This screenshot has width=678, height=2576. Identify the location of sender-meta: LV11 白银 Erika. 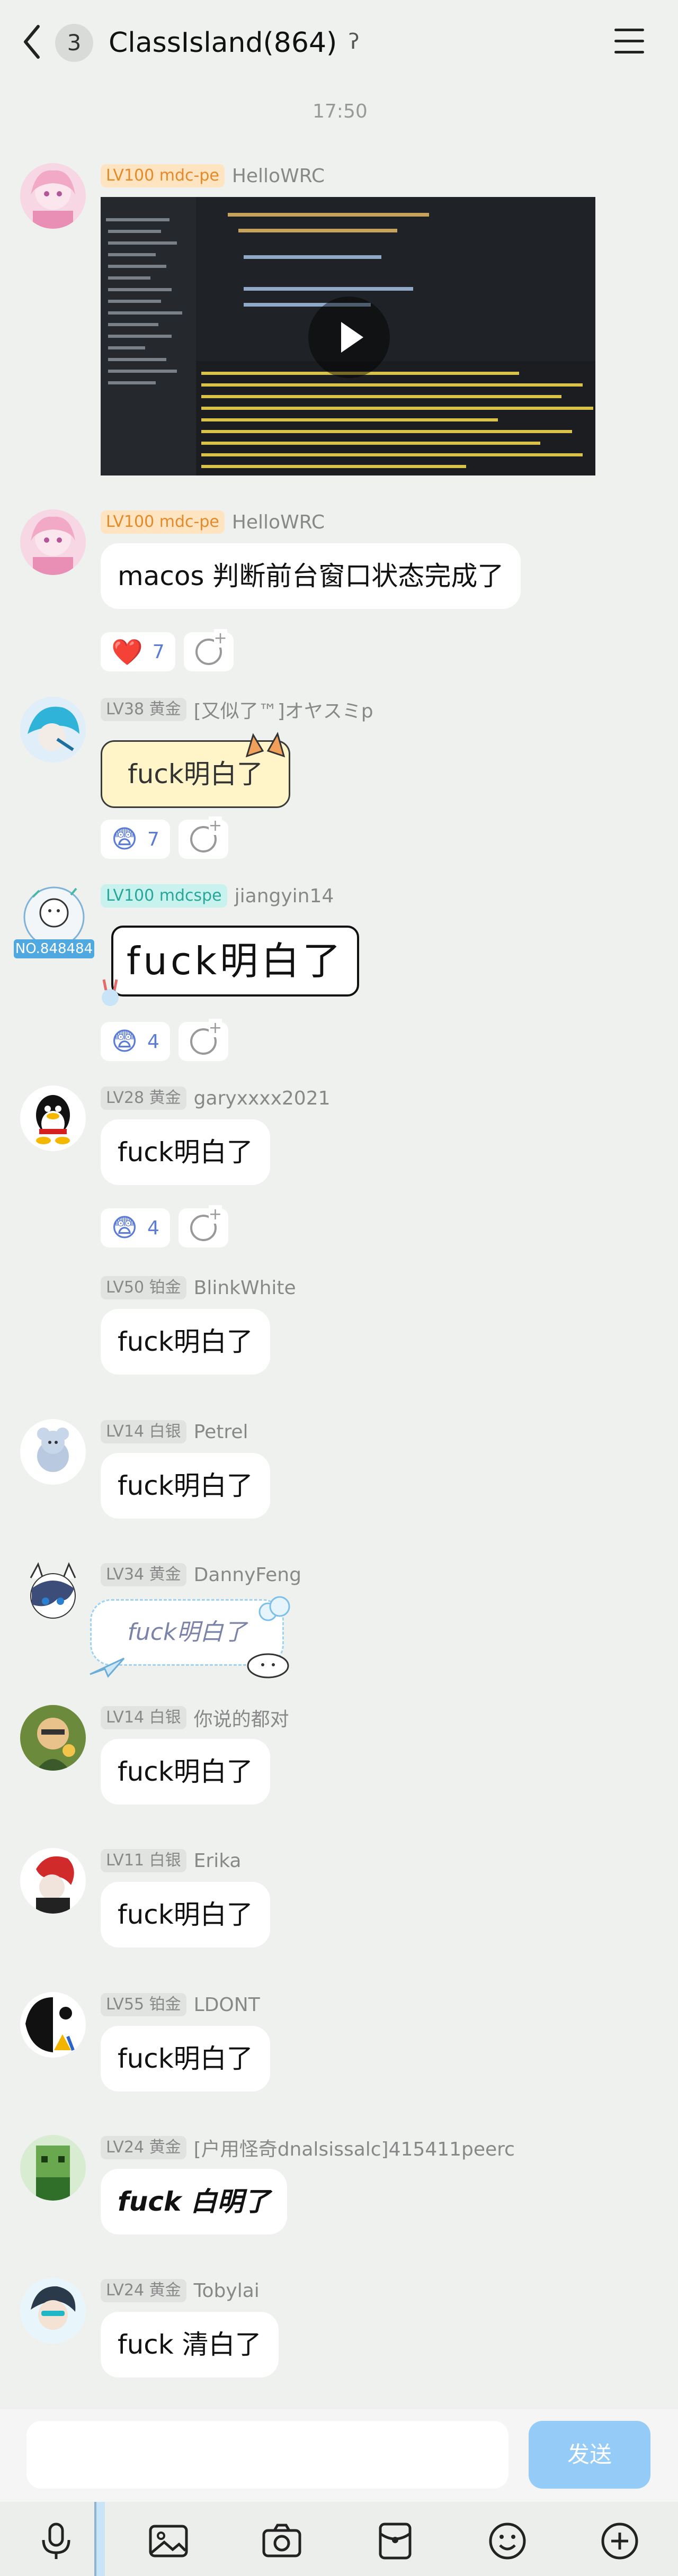
(171, 1860).